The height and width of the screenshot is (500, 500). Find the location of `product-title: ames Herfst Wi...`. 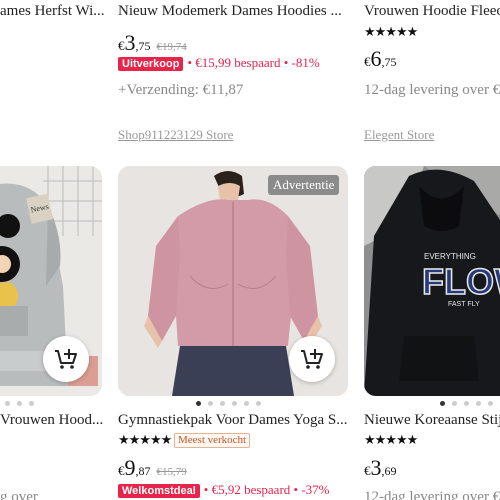

product-title: ames Herfst Wi... is located at coordinates (52, 11).